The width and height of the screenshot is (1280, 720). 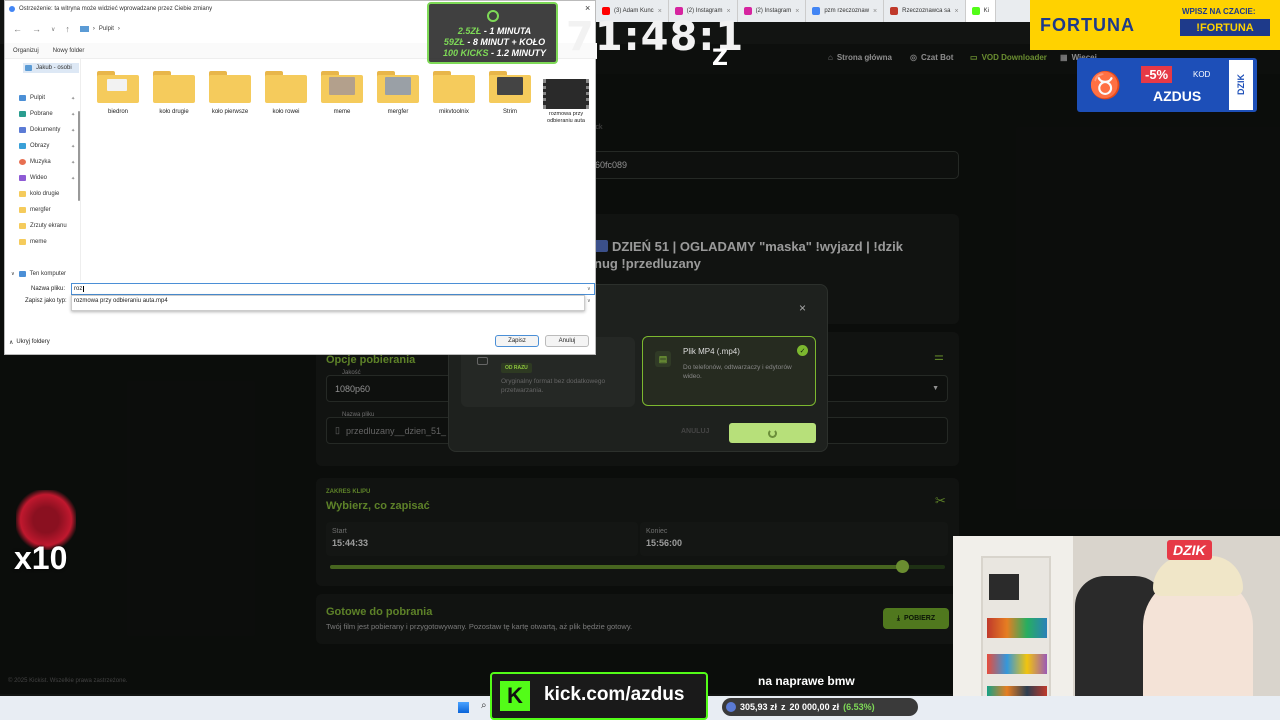 What do you see at coordinates (79, 156) in the screenshot?
I see `nav-scrollbar` at bounding box center [79, 156].